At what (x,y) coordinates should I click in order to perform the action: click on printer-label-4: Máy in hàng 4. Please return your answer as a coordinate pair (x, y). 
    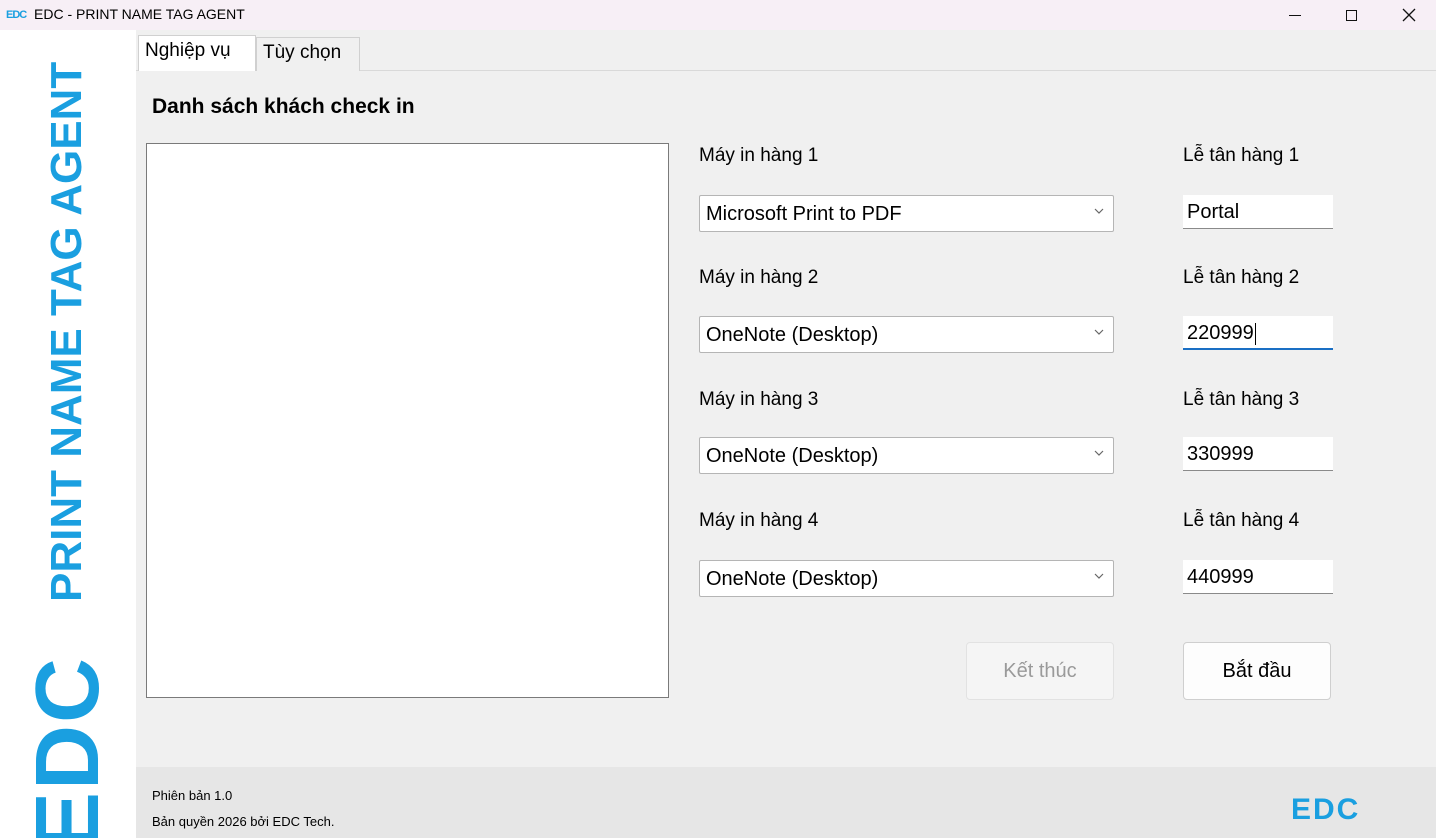
    Looking at the image, I should click on (759, 520).